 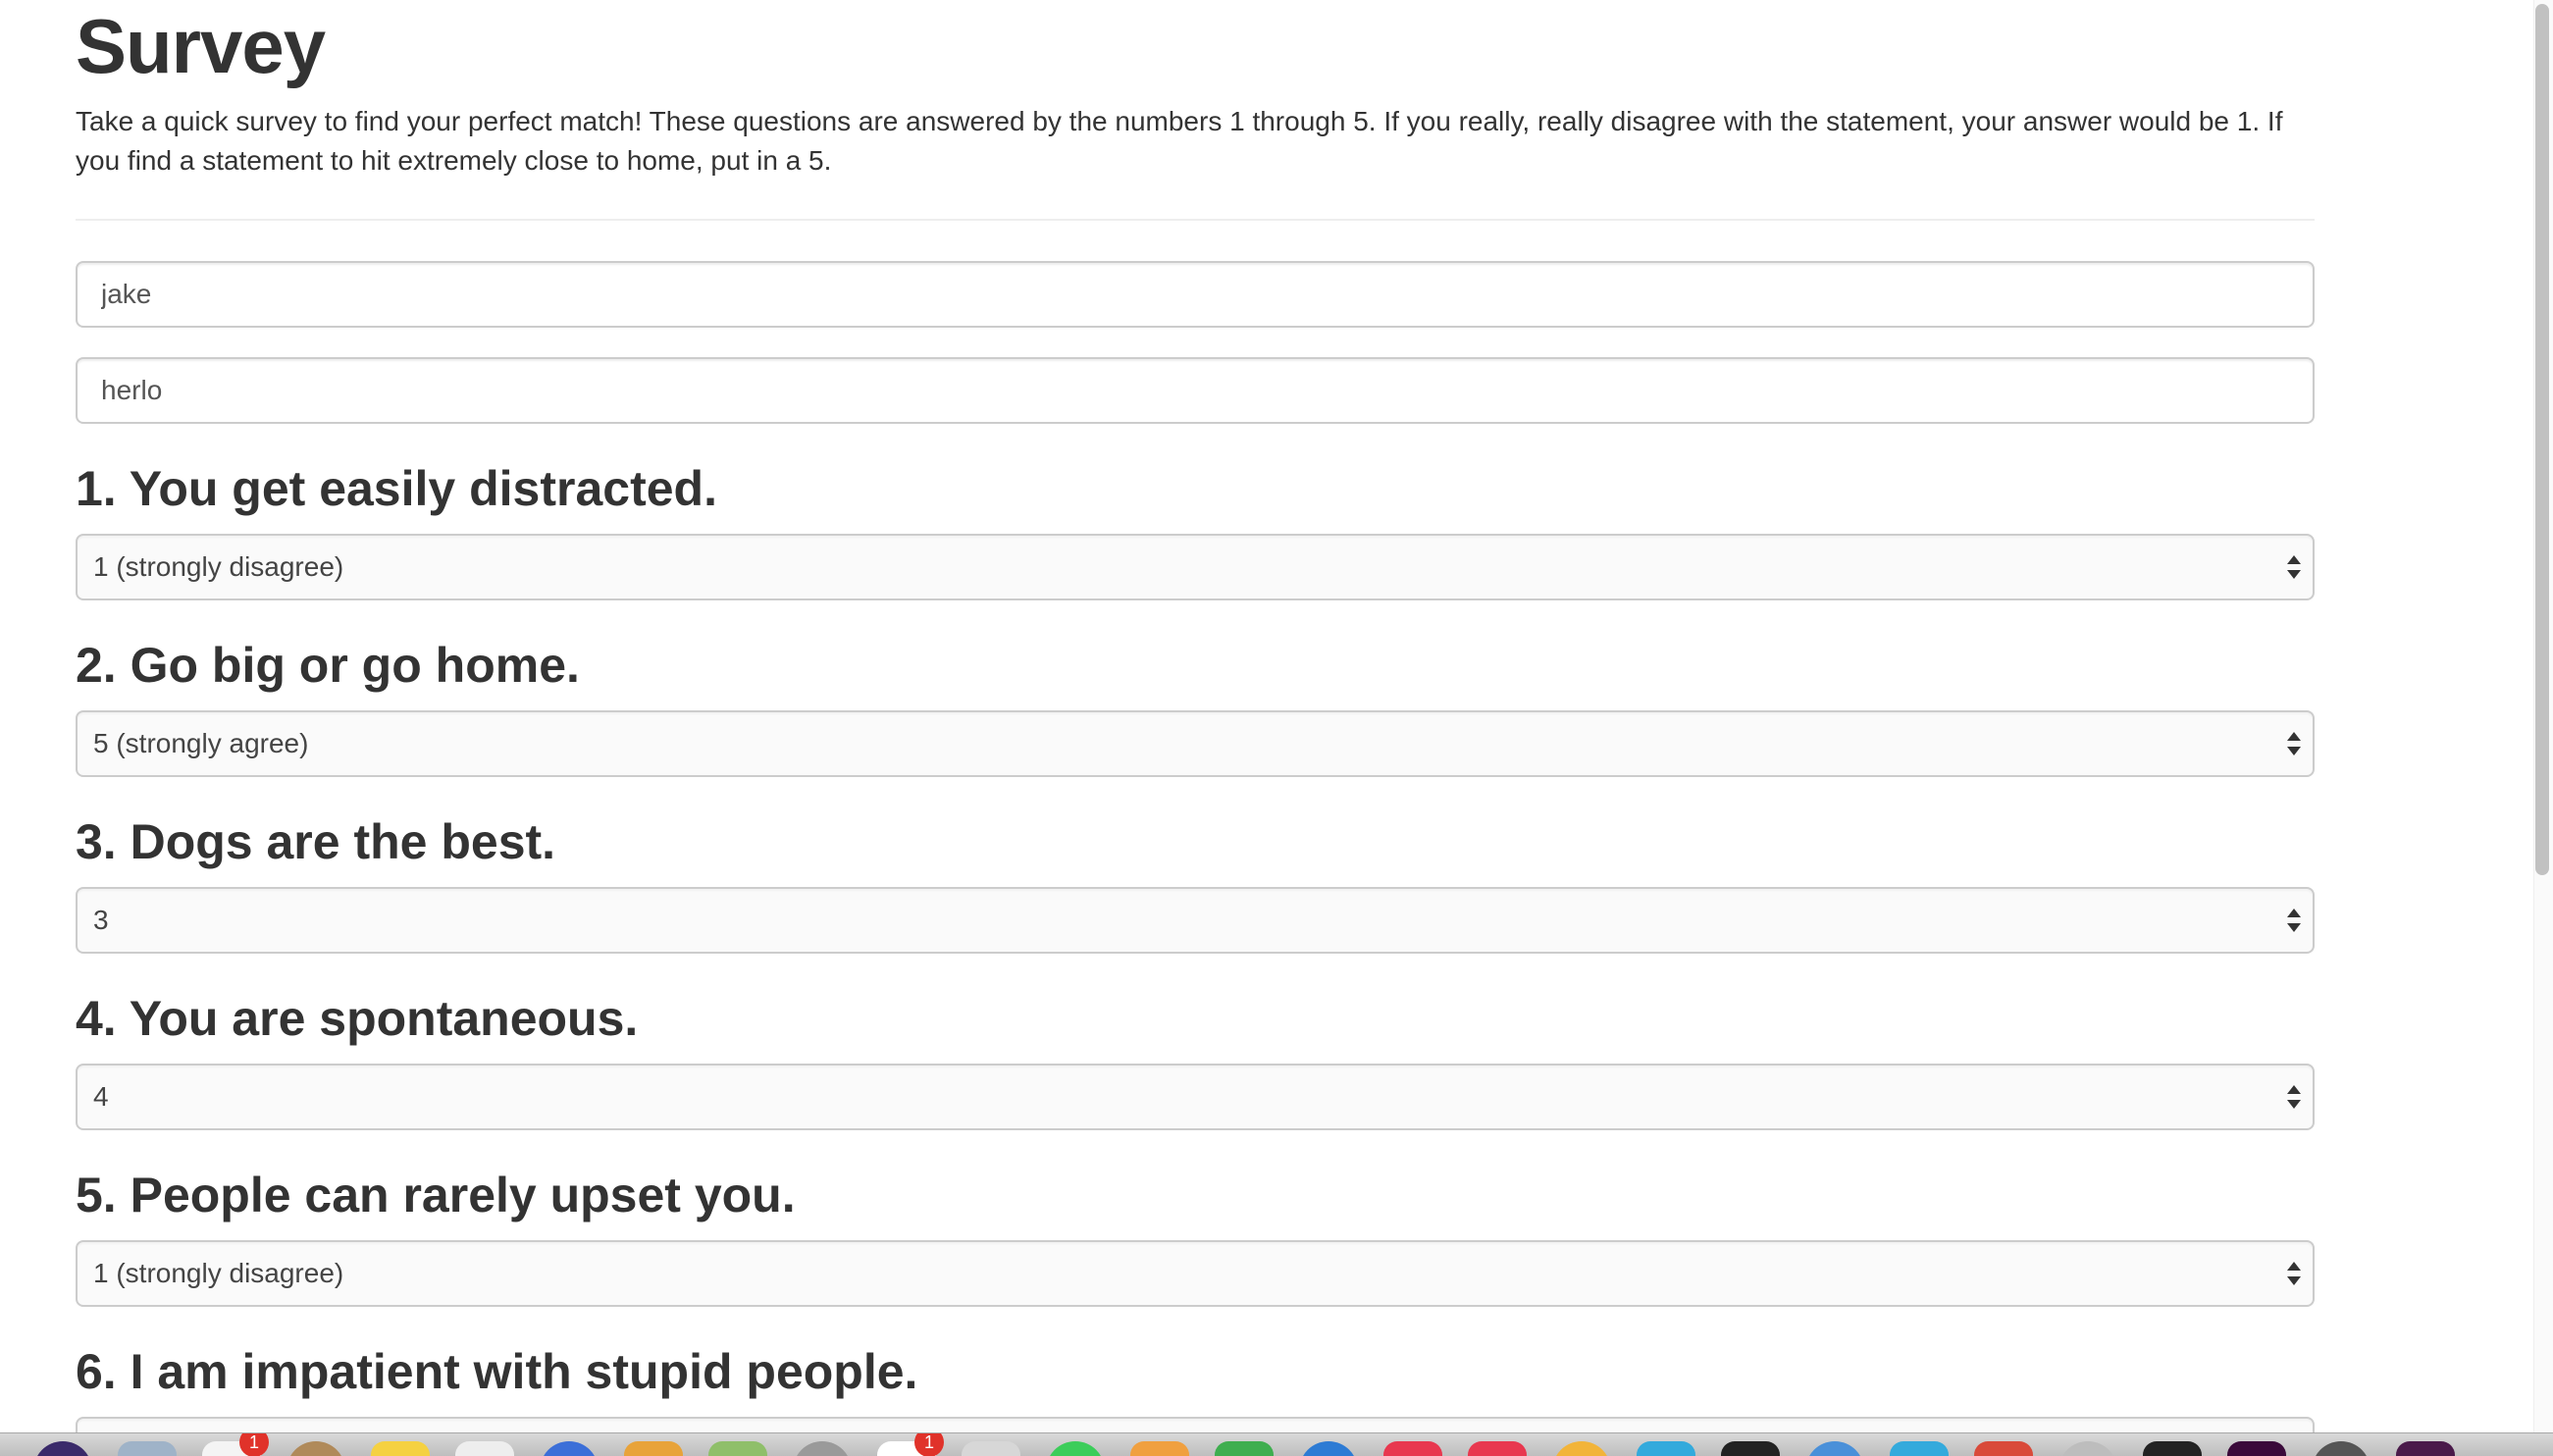 What do you see at coordinates (397, 488) in the screenshot?
I see `question-1-label: 1. You get easily distracted.` at bounding box center [397, 488].